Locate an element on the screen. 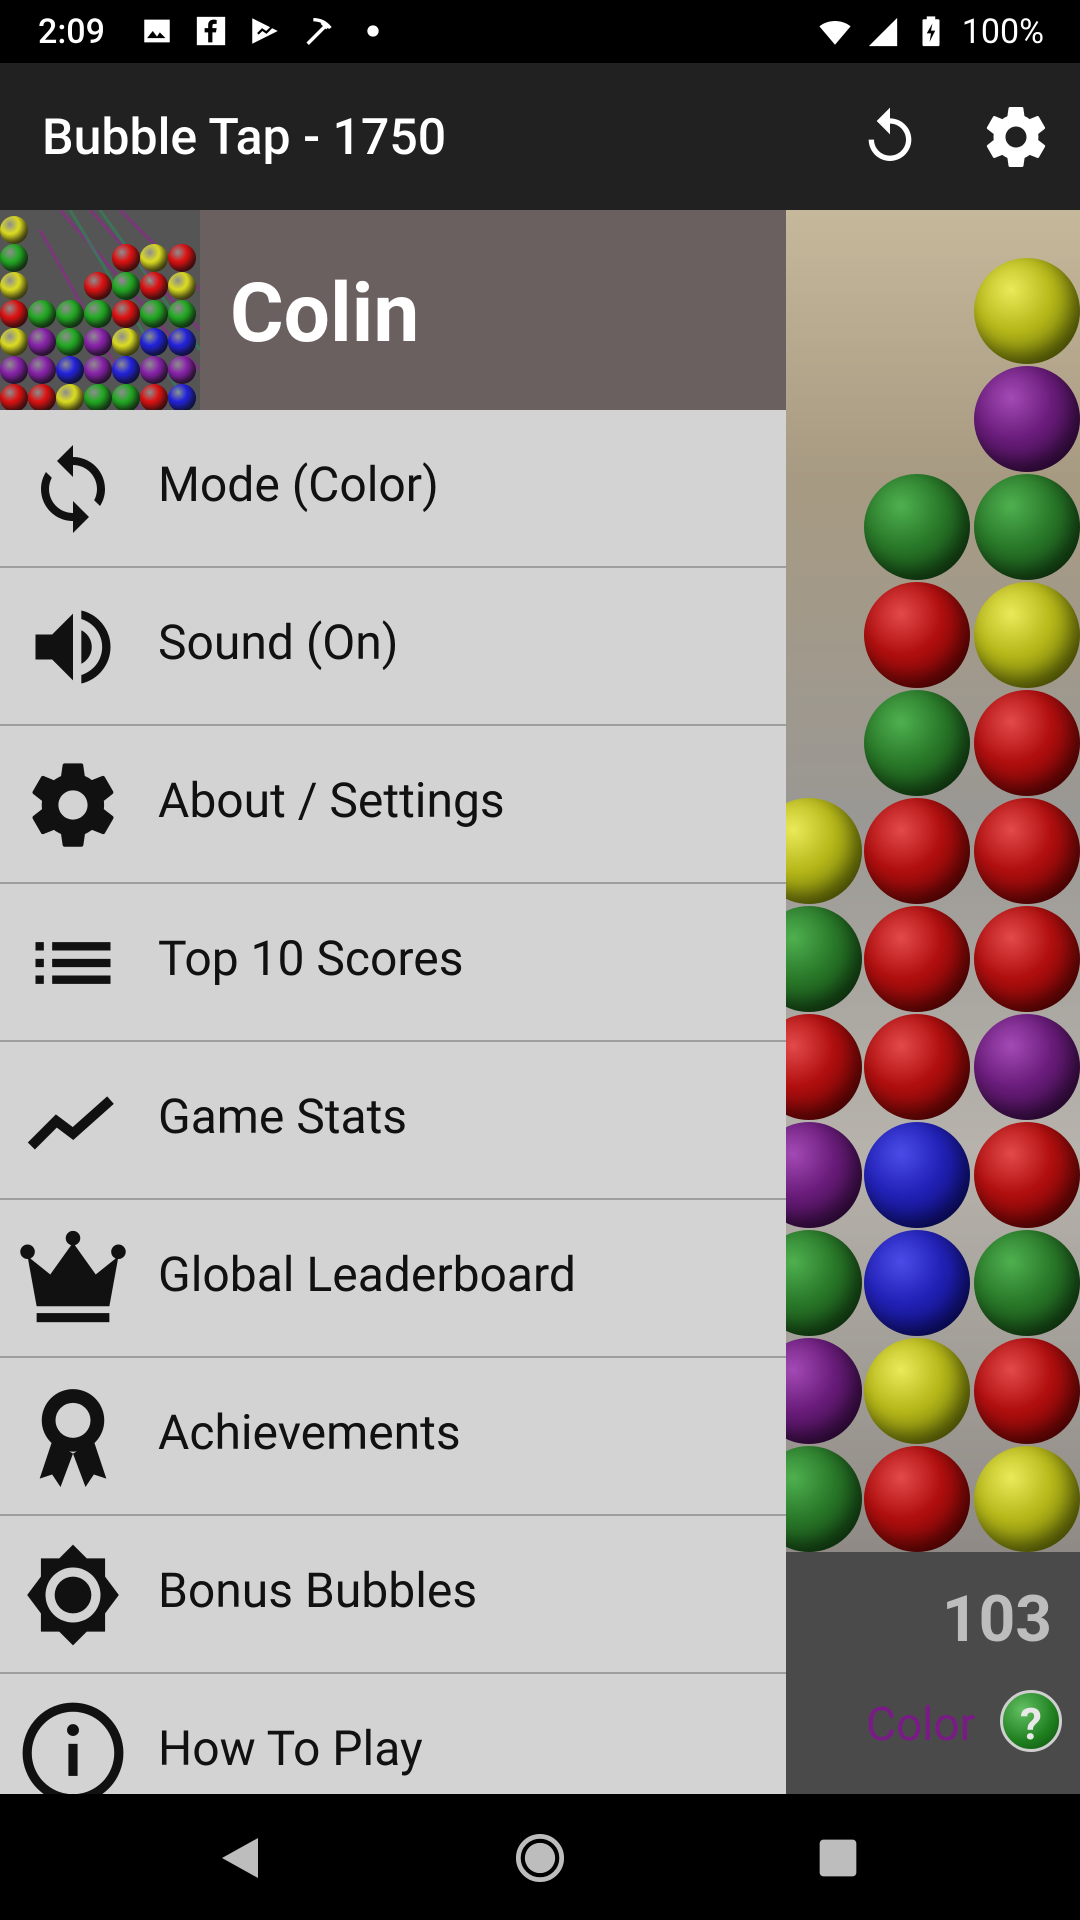 Image resolution: width=1080 pixels, height=1920 pixels. menu-item-bonus-bubbles: Bonus Bubbles is located at coordinates (393, 1595).